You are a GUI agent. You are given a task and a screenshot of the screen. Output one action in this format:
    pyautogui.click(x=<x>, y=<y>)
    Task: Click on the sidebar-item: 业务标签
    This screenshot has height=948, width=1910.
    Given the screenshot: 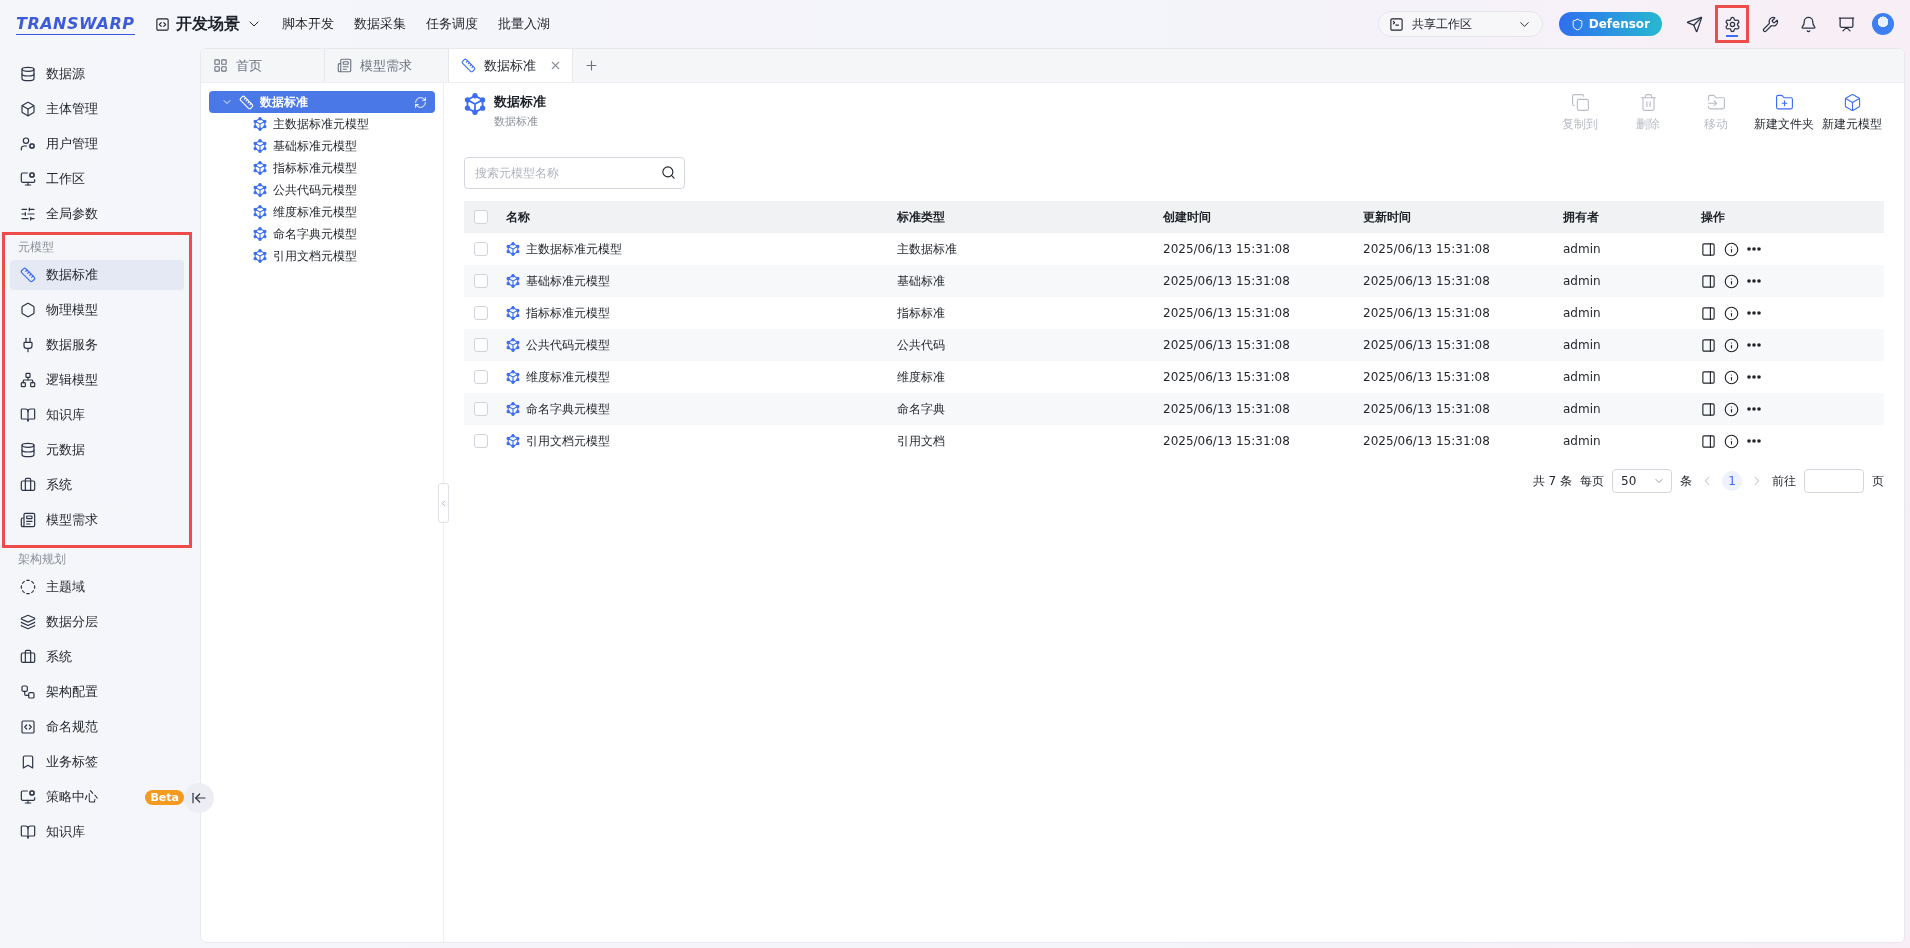 What is the action you would take?
    pyautogui.click(x=97, y=762)
    